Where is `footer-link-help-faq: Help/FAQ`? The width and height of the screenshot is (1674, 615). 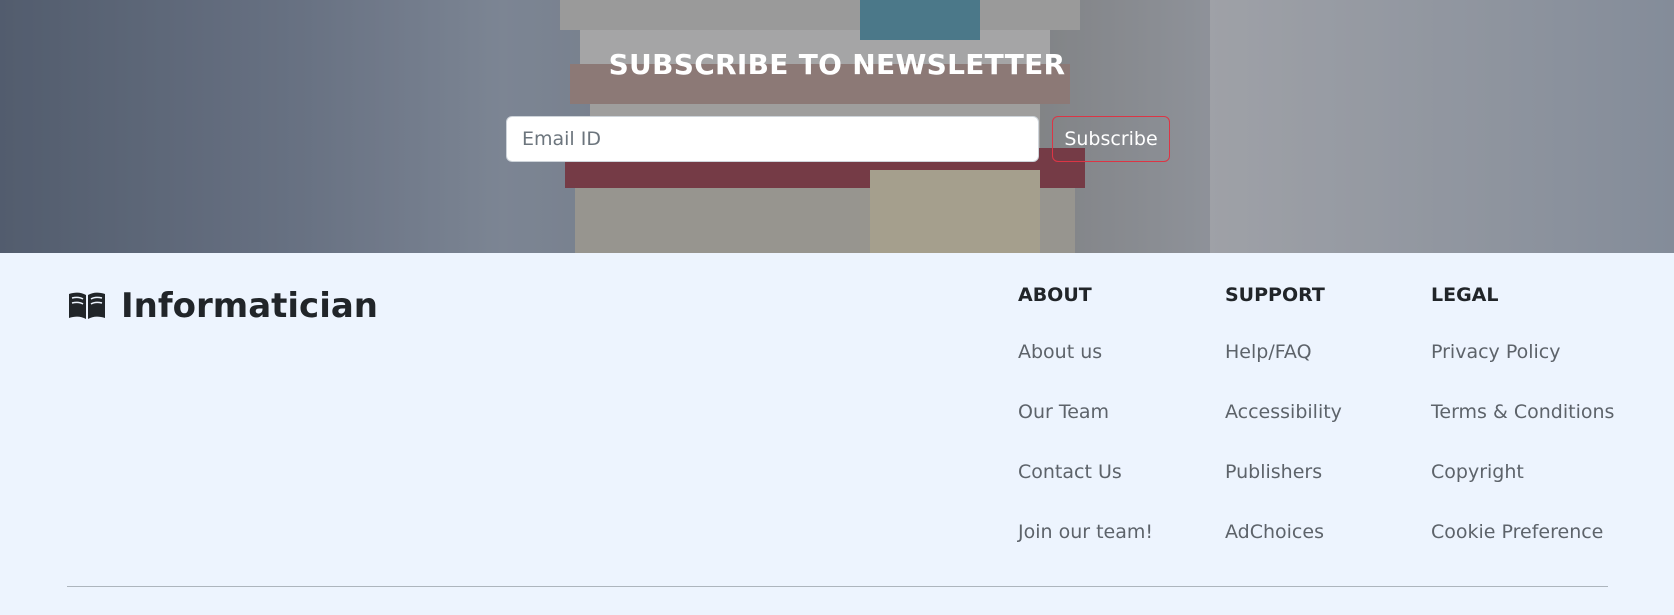
footer-link-help-faq: Help/FAQ is located at coordinates (1268, 352).